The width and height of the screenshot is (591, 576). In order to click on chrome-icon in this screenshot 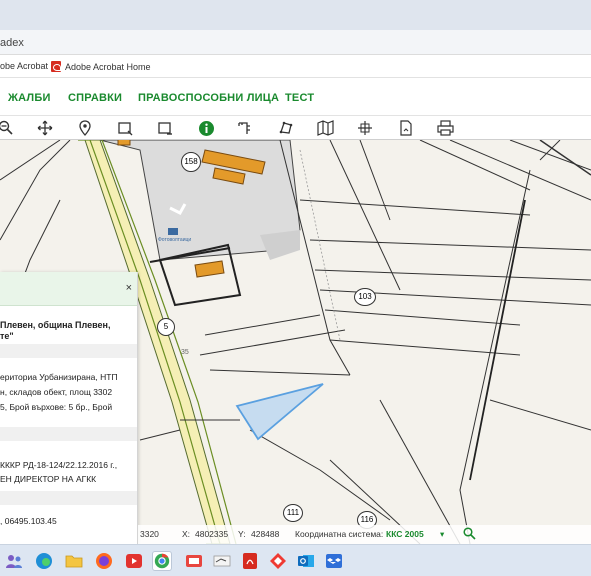, I will do `click(162, 561)`.